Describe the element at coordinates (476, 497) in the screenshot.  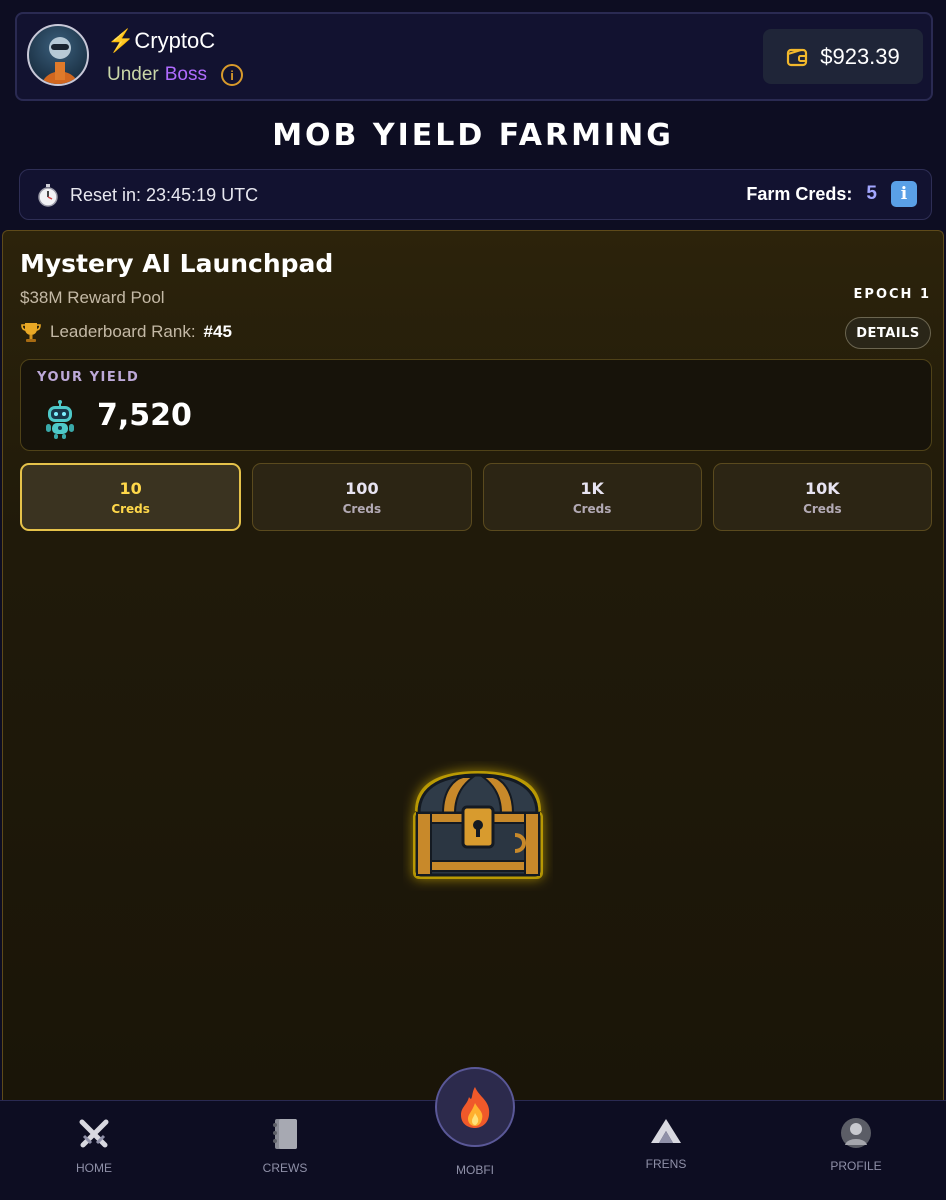
I see `cred-options: 10 Creds 100 Creds 1K Creds 10K Creds` at that location.